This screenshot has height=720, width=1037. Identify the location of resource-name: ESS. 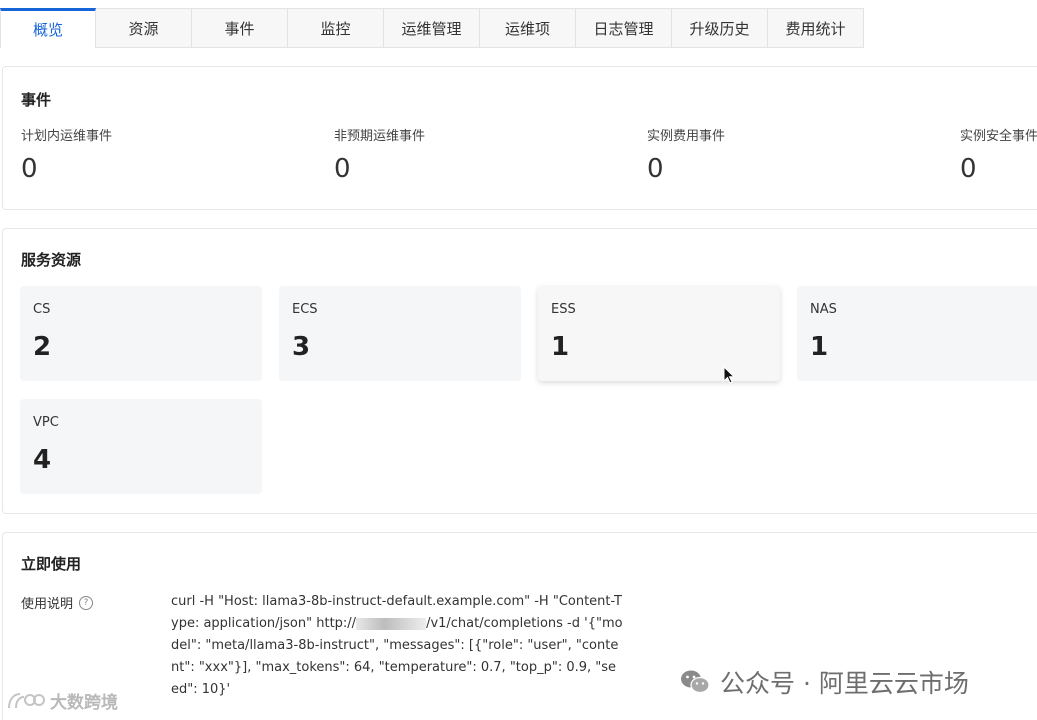
(563, 309).